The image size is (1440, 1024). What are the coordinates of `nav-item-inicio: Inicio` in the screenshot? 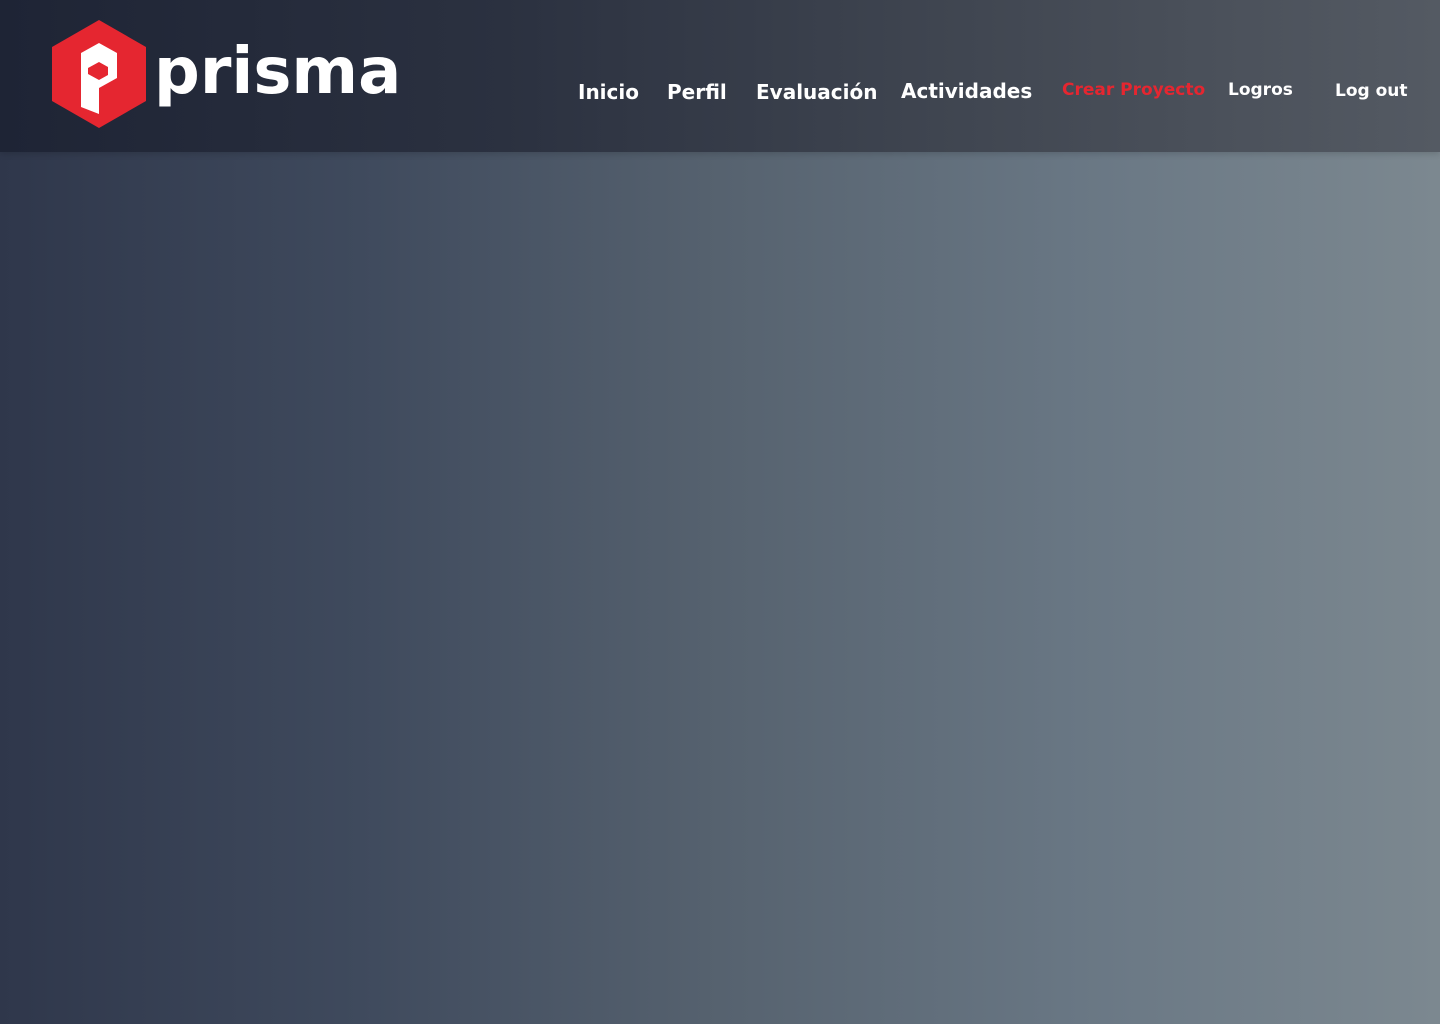 It's located at (608, 92).